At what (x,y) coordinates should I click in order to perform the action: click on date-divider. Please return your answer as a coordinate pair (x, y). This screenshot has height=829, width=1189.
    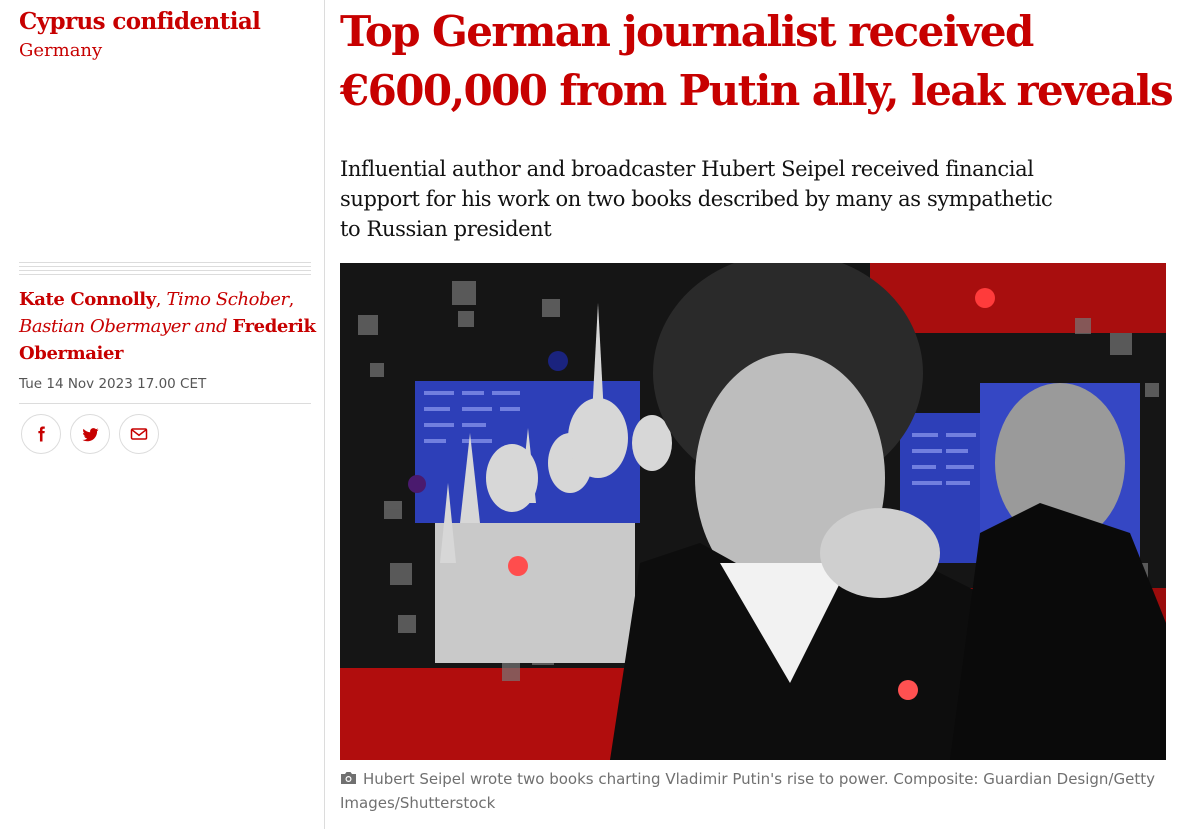
    Looking at the image, I should click on (165, 403).